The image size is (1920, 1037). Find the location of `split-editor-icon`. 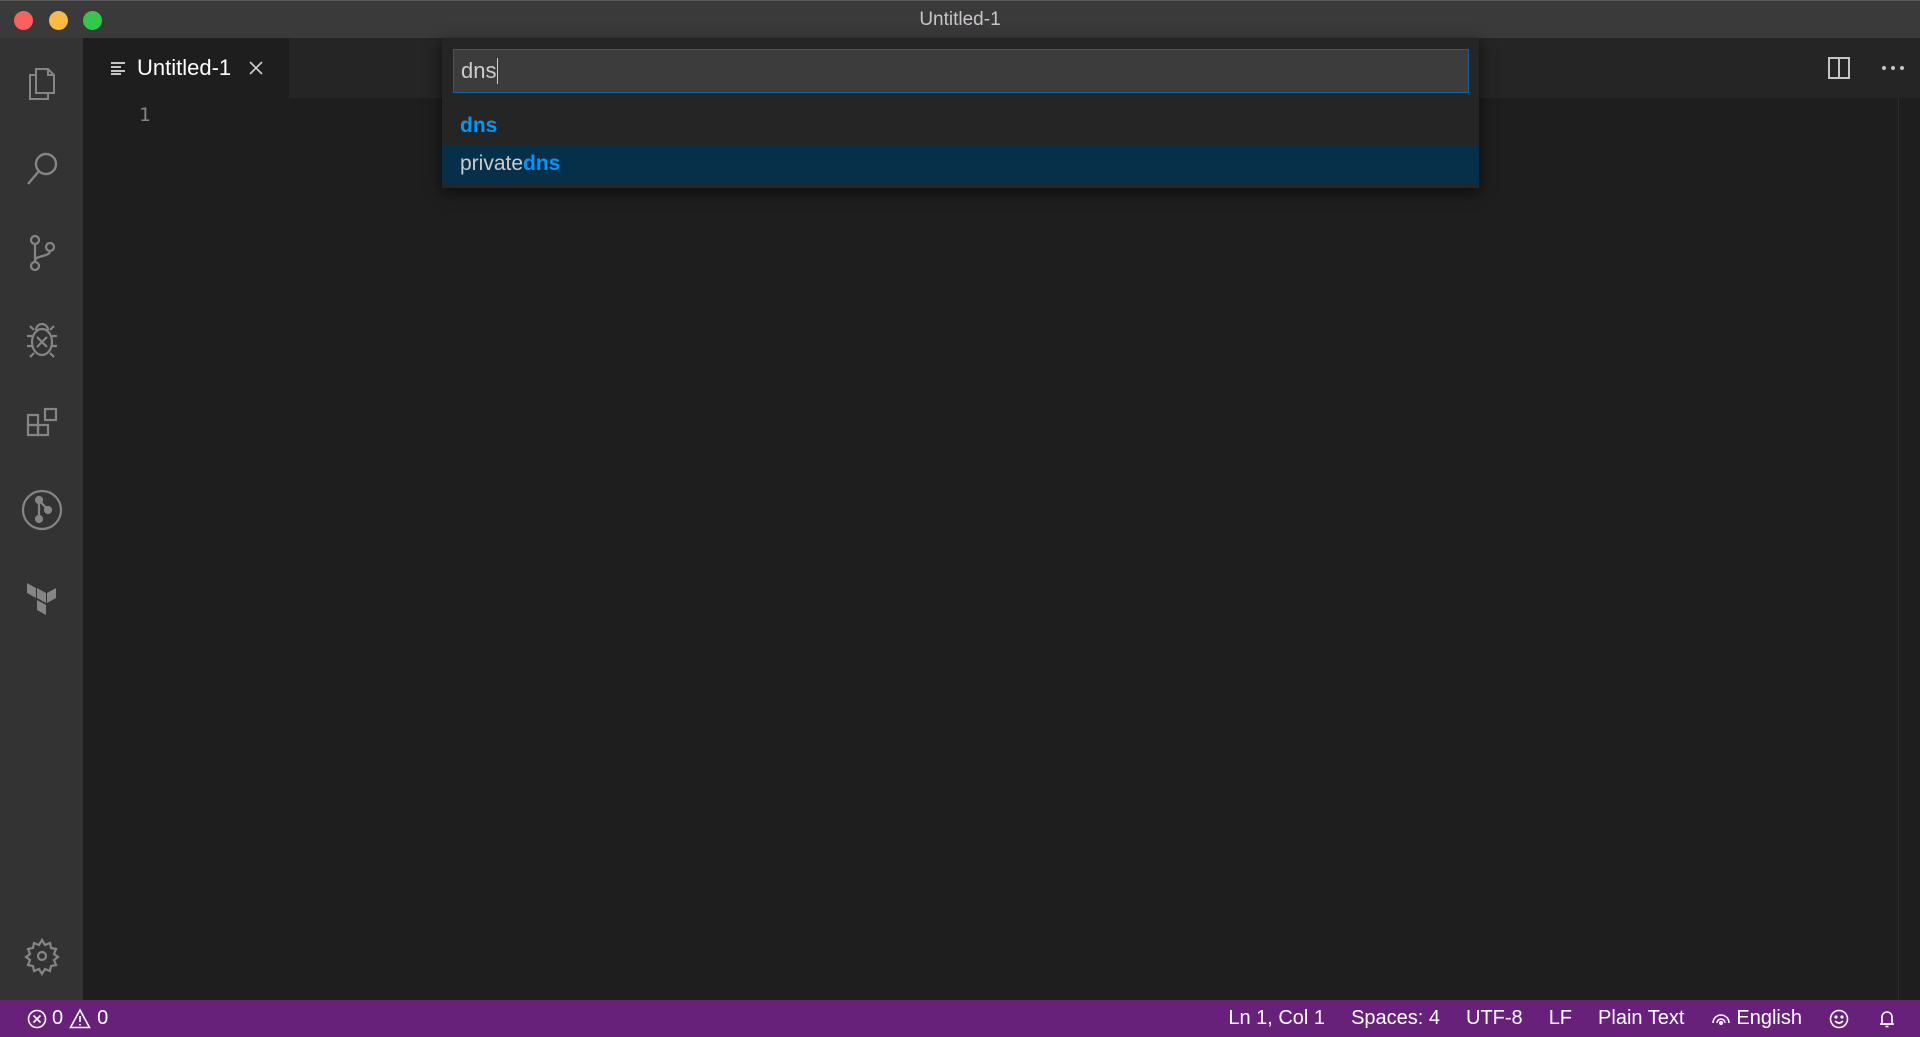

split-editor-icon is located at coordinates (1839, 68).